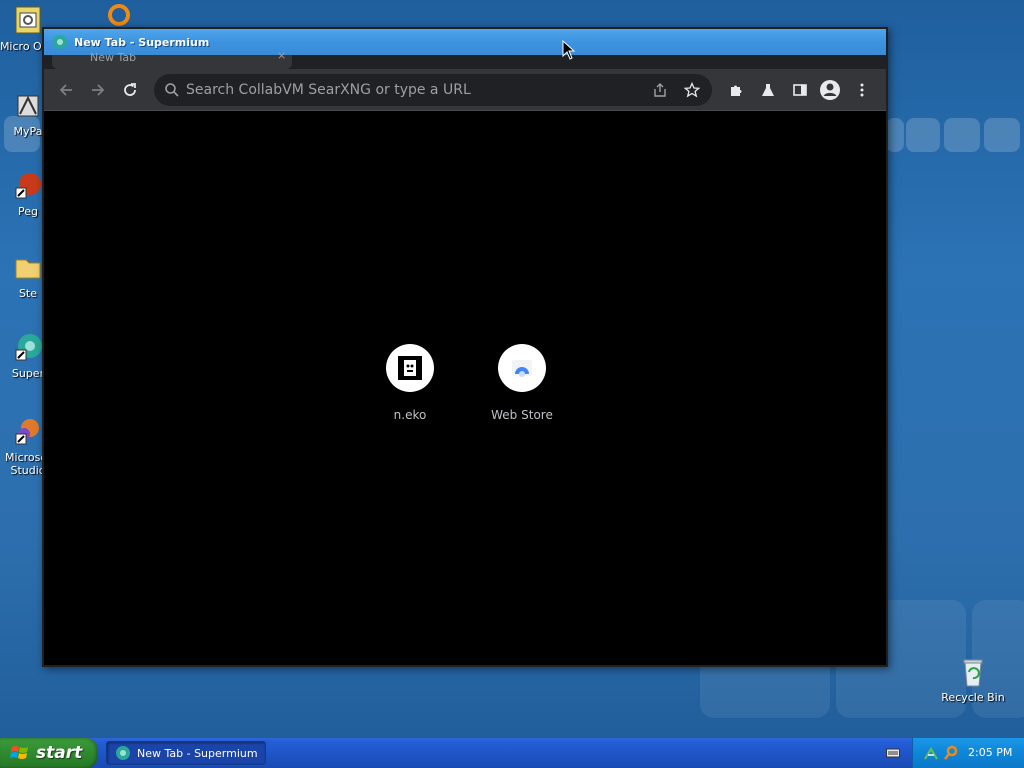  What do you see at coordinates (28, 186) in the screenshot?
I see `pegasus-icon` at bounding box center [28, 186].